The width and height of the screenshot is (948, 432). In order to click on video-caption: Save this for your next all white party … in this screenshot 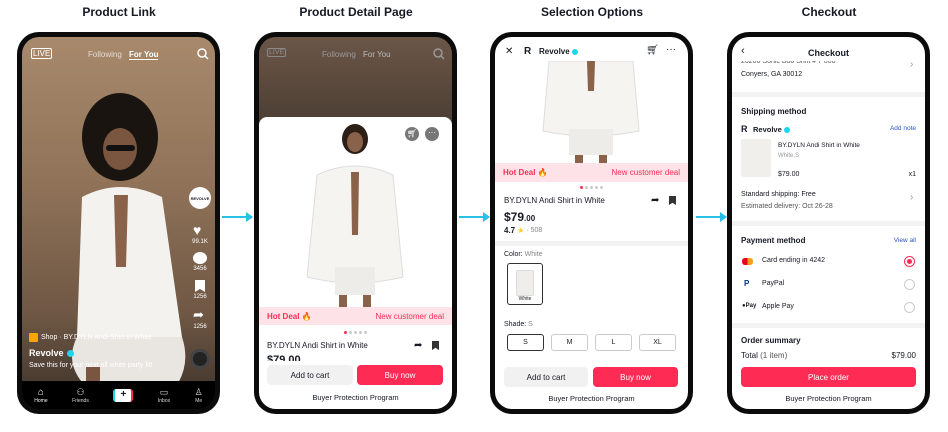, I will do `click(91, 365)`.